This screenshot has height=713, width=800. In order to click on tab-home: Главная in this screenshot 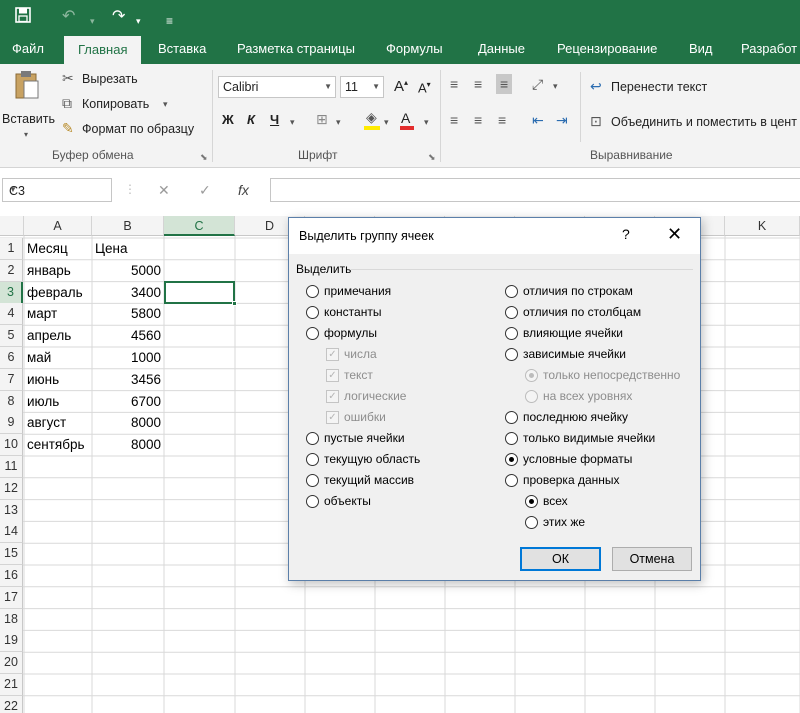, I will do `click(103, 50)`.